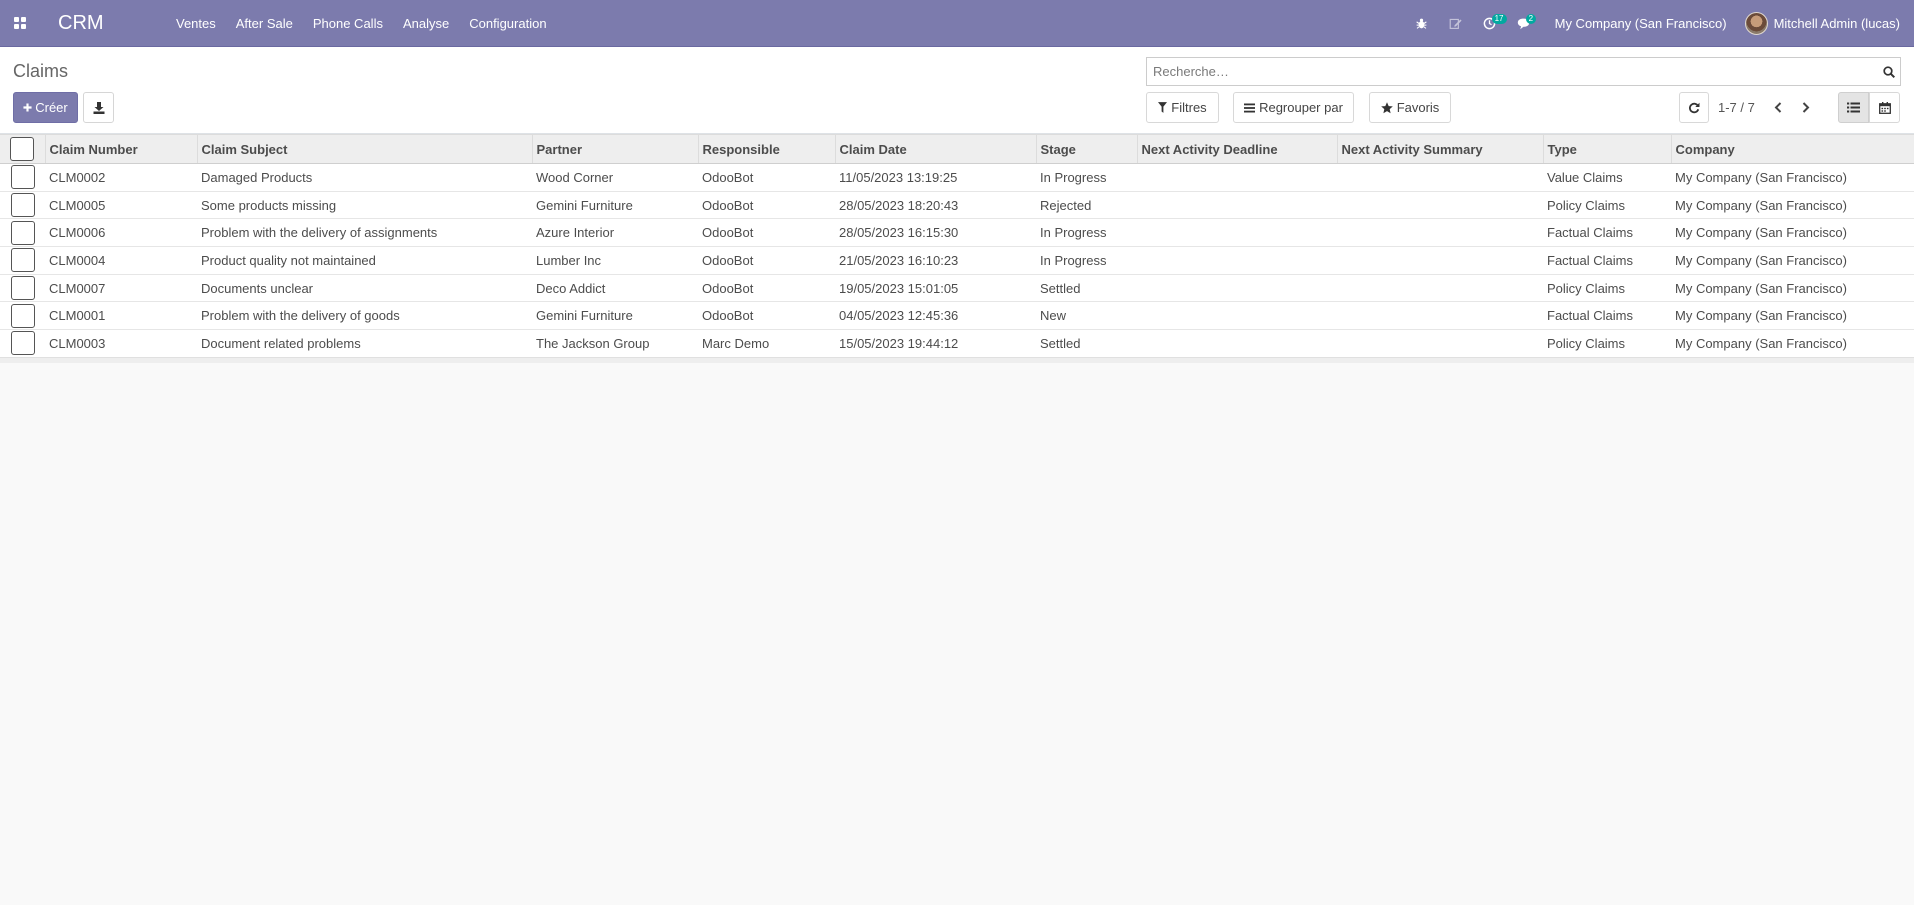 The width and height of the screenshot is (1914, 905). What do you see at coordinates (1585, 177) in the screenshot?
I see `table-cell: Value Claims` at bounding box center [1585, 177].